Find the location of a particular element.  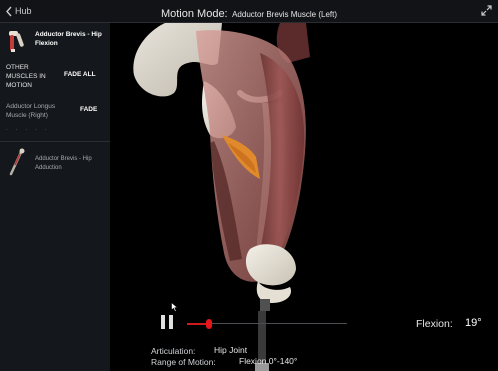

hip-flexion-thumbnail-icon is located at coordinates (16, 41).